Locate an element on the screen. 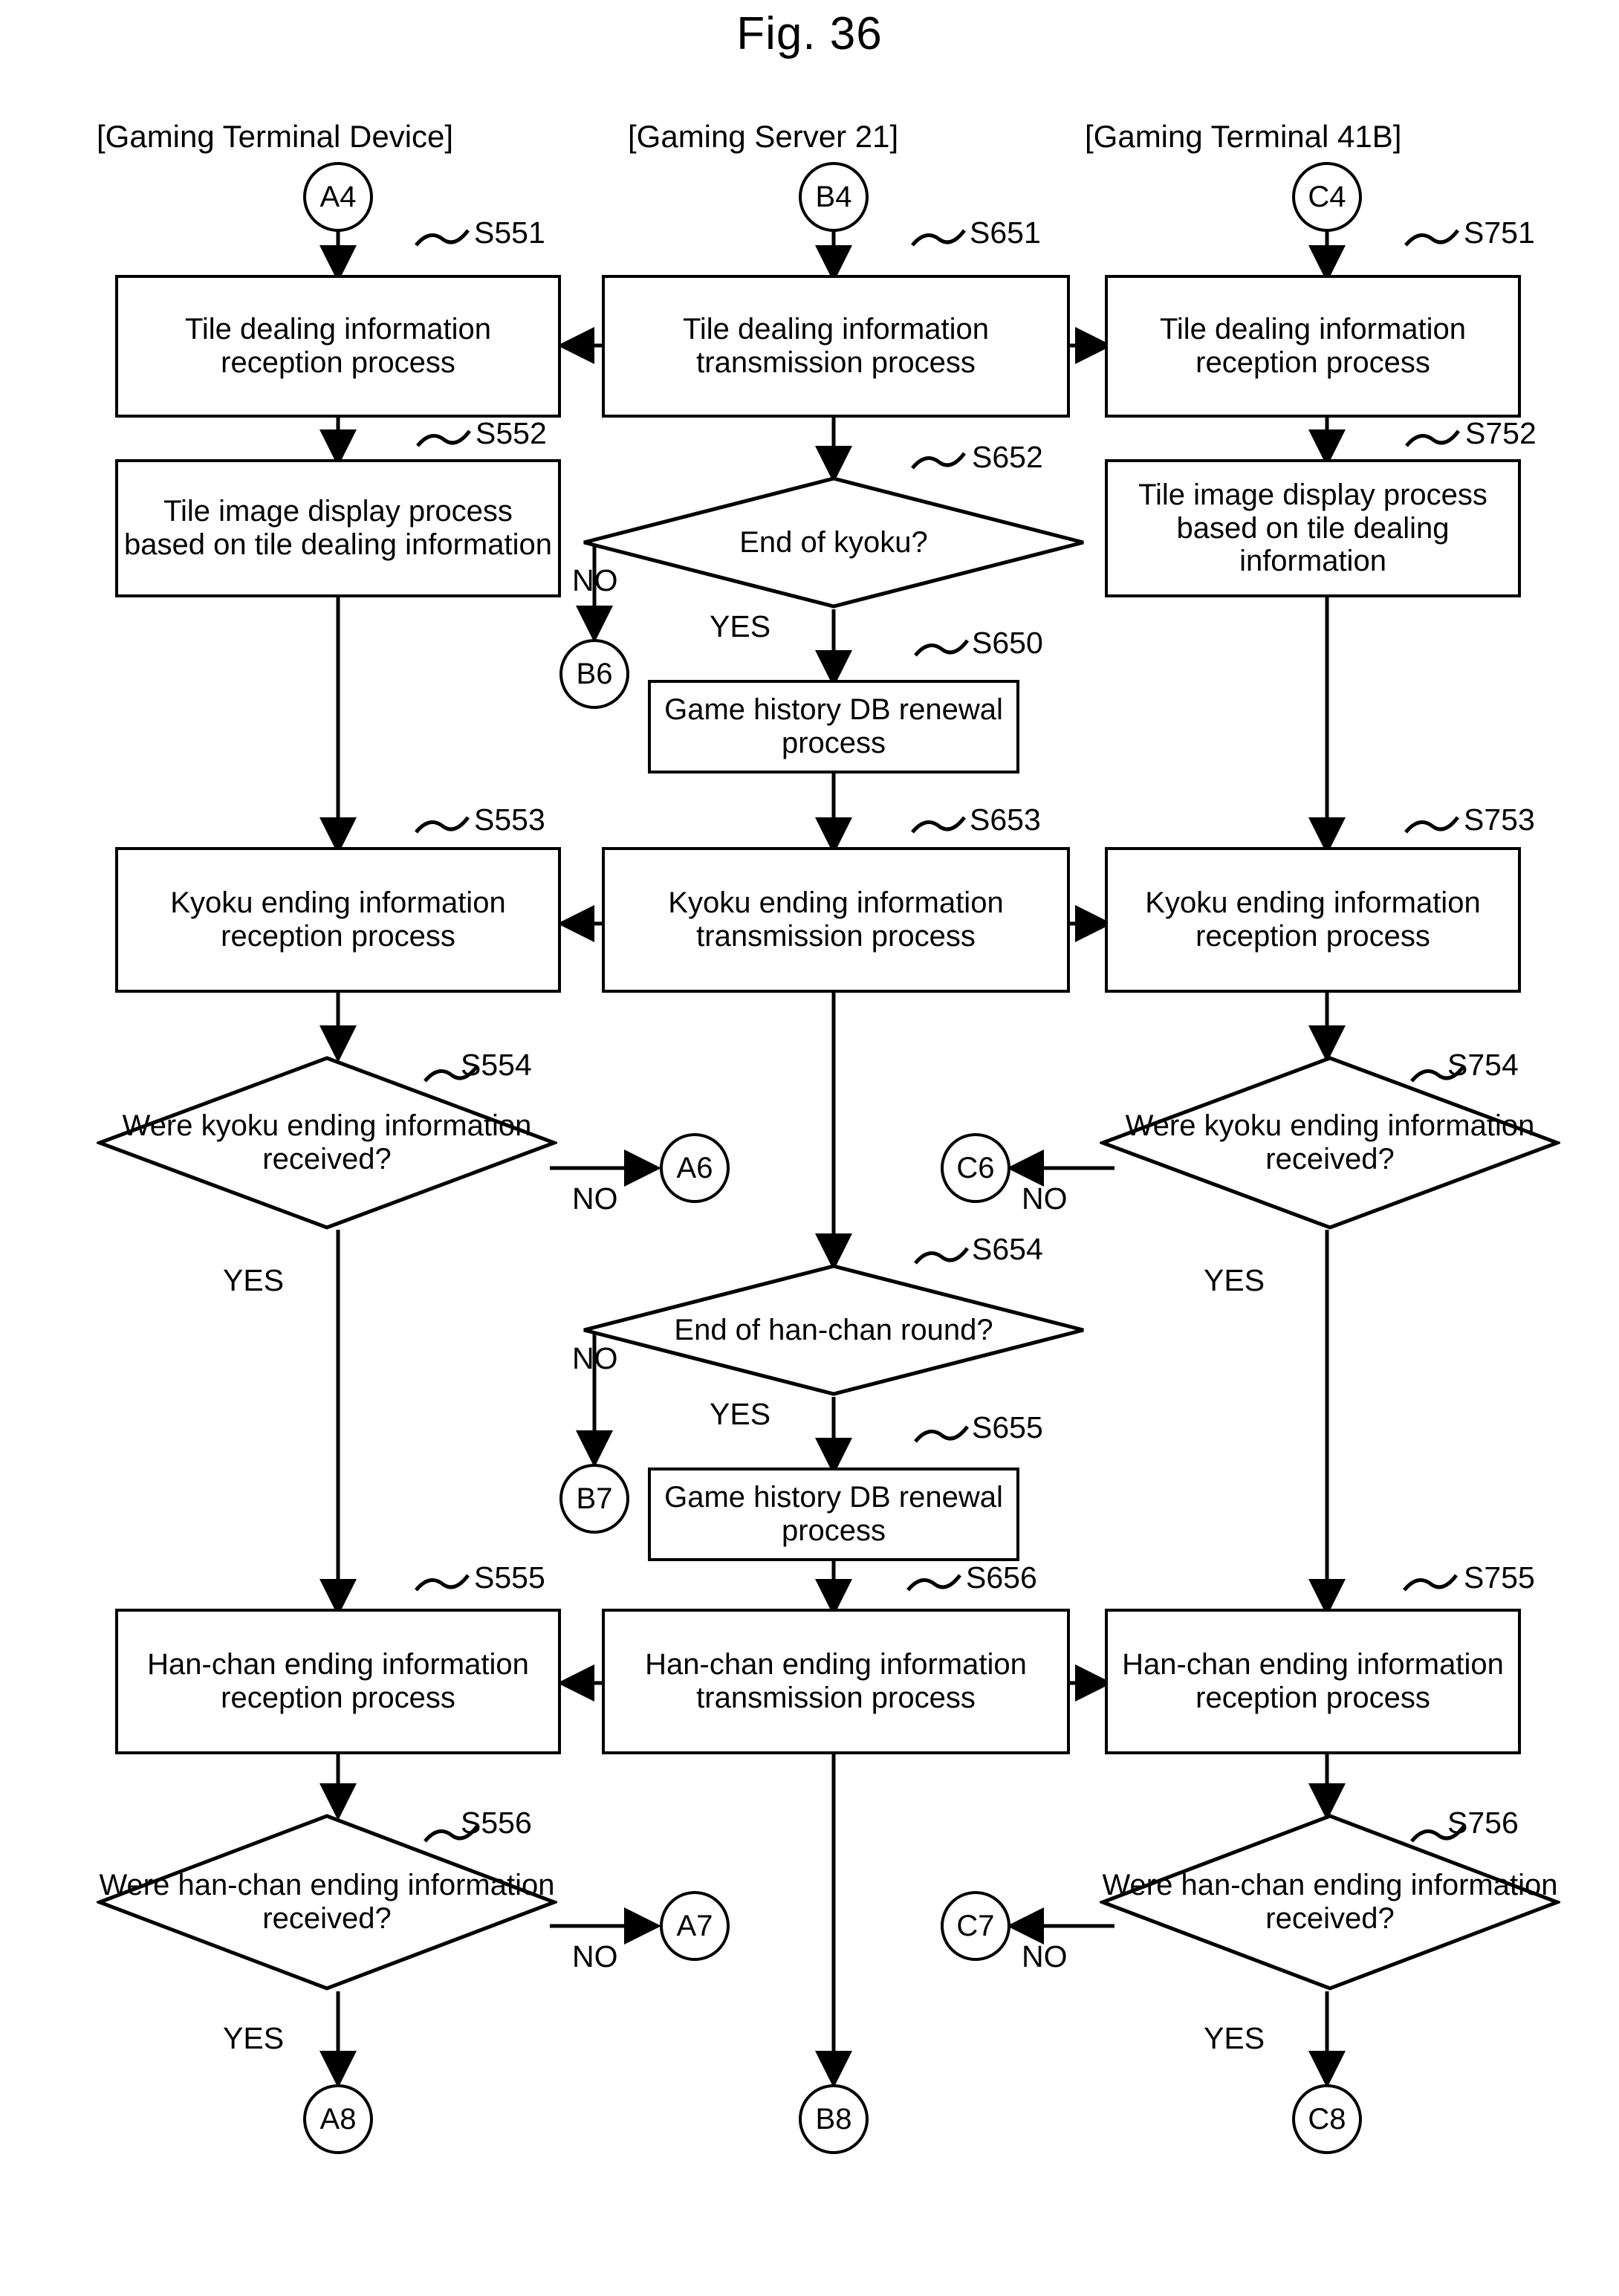 The width and height of the screenshot is (1619, 2296). tag-s755: S755 is located at coordinates (1499, 1578).